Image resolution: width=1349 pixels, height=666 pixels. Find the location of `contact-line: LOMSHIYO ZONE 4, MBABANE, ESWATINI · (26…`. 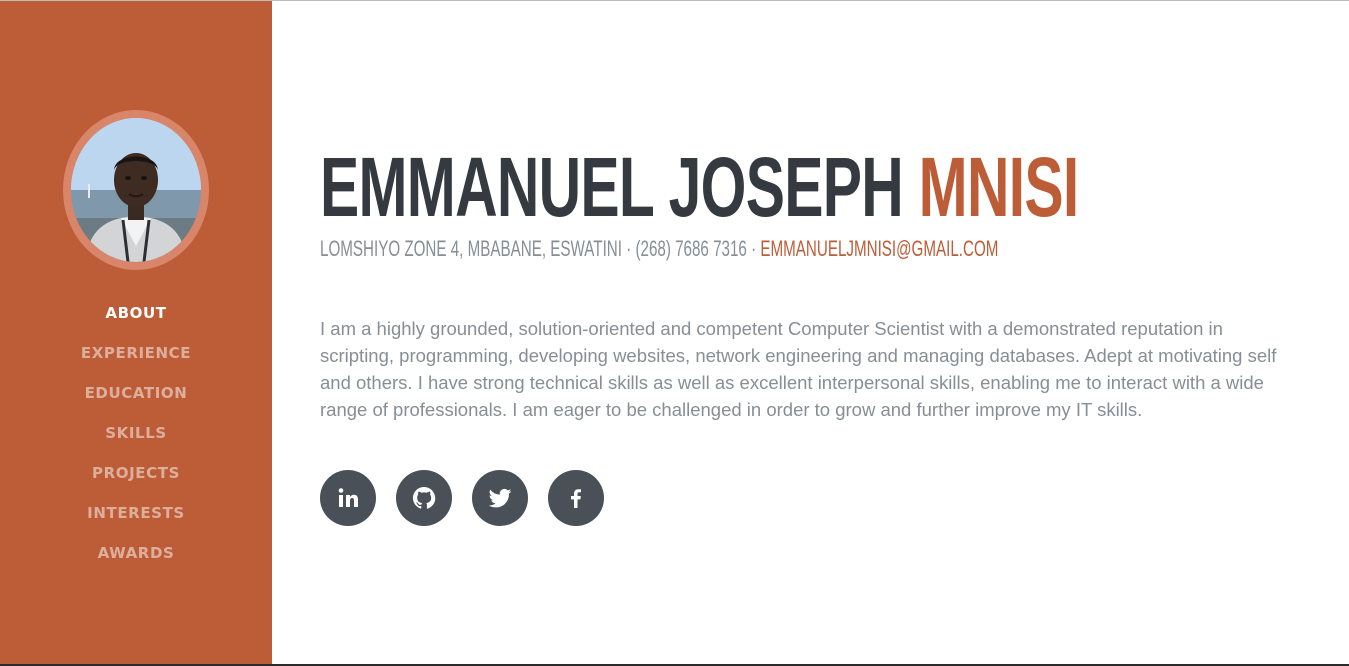

contact-line: LOMSHIYO ZONE 4, MBABANE, ESWATINI · (26… is located at coordinates (659, 249).